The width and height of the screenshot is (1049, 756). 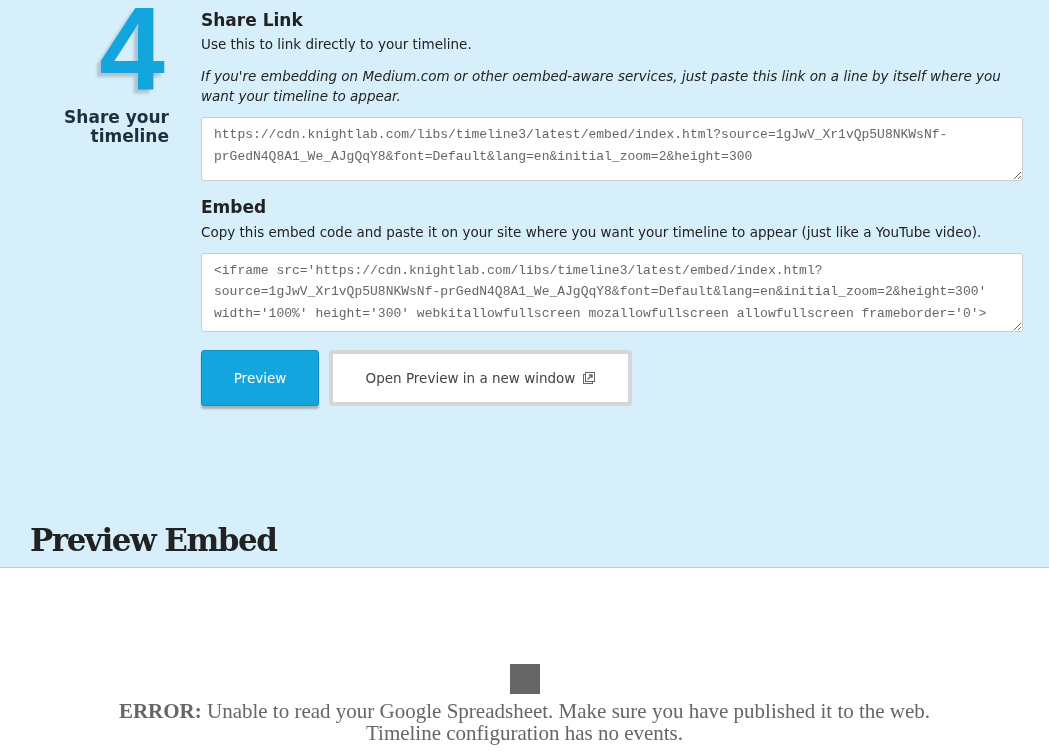 I want to click on description: Use this to link directly to your timeline., so click(x=337, y=45).